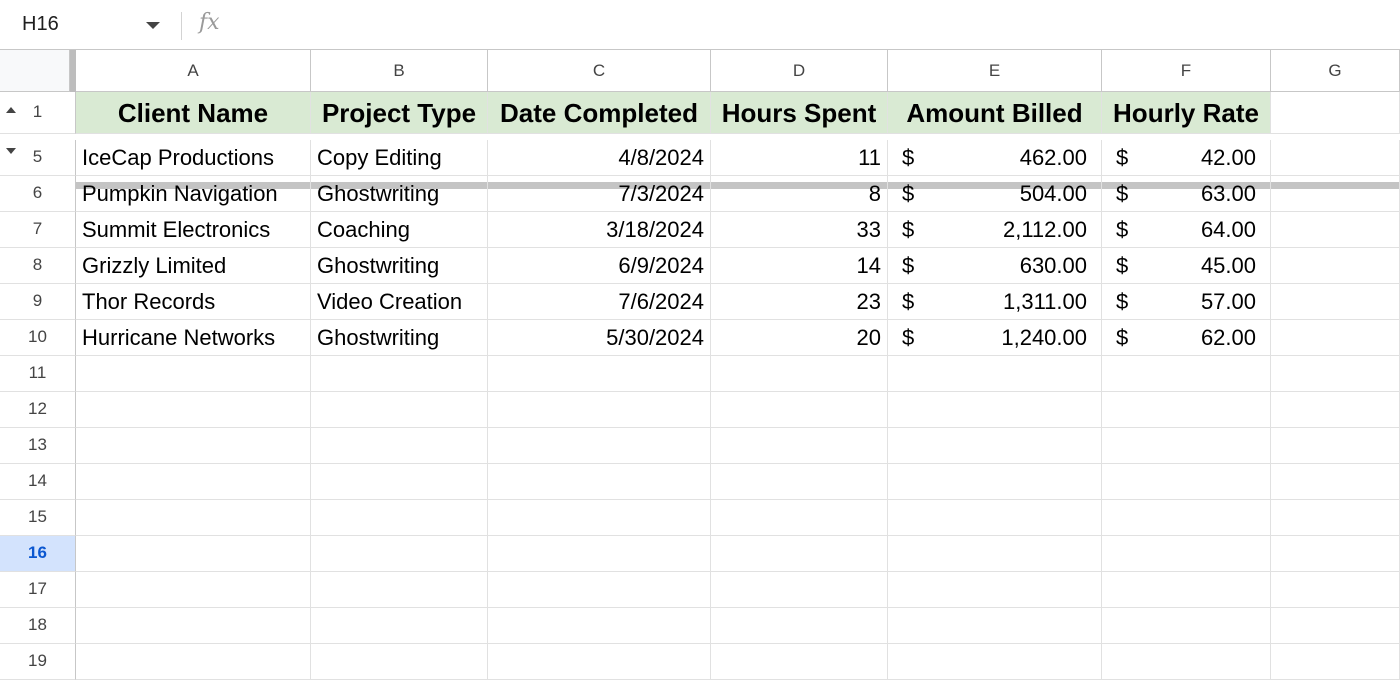 The width and height of the screenshot is (1400, 680). Describe the element at coordinates (193, 71) in the screenshot. I see `column-header-a: A` at that location.